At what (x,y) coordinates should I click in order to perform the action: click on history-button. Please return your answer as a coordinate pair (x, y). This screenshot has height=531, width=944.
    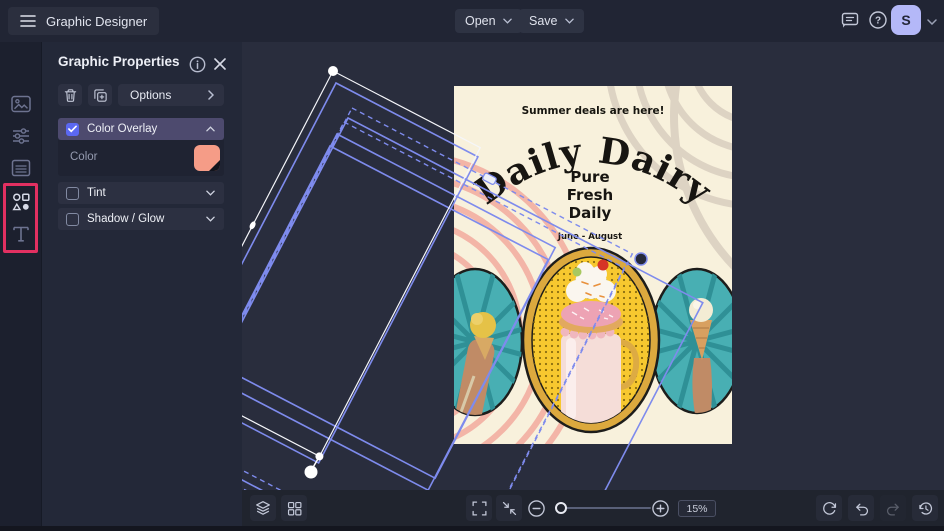
    Looking at the image, I should click on (925, 508).